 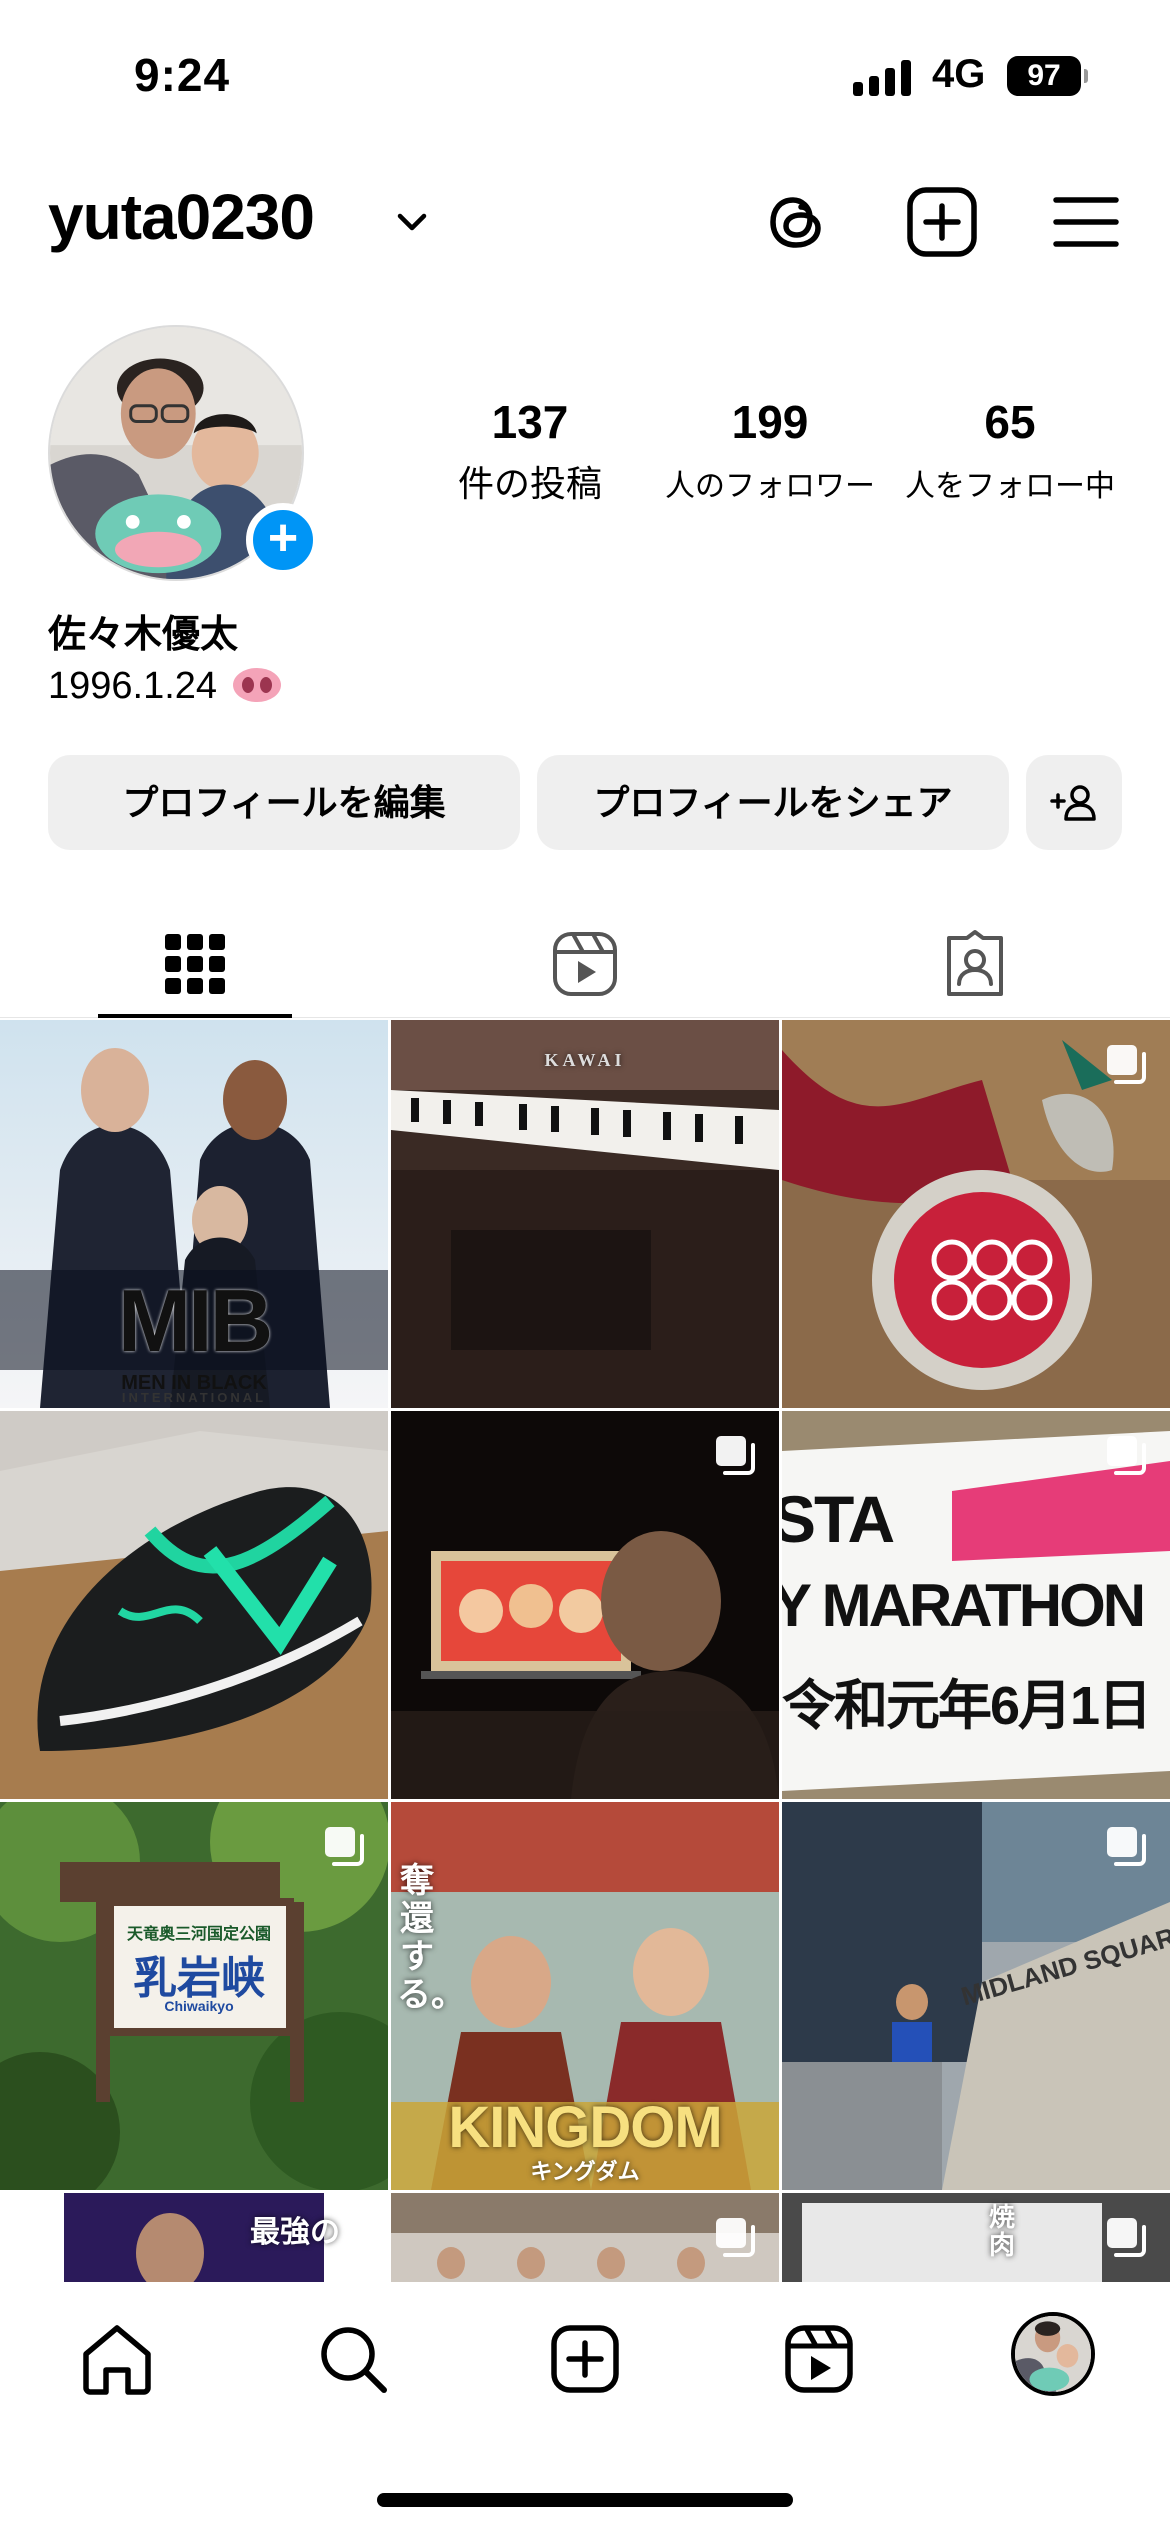 What do you see at coordinates (1010, 450) in the screenshot?
I see `following-stat: 65 人をフォロー中` at bounding box center [1010, 450].